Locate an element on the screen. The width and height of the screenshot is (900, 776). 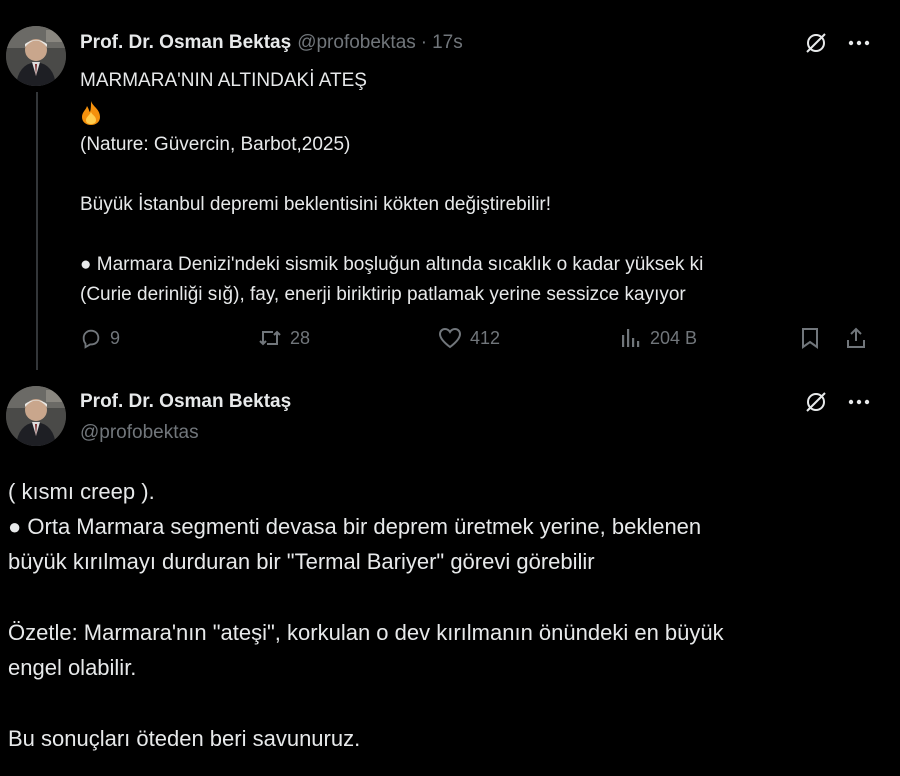
views-button: 204 B is located at coordinates (658, 338).